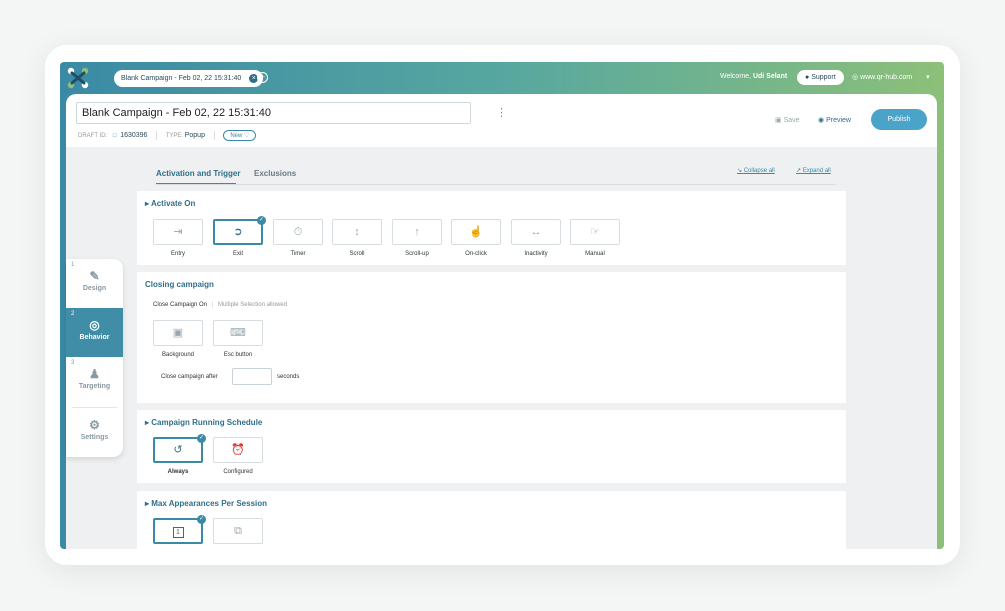 The width and height of the screenshot is (1005, 611). I want to click on copy-icon: □, so click(115, 136).